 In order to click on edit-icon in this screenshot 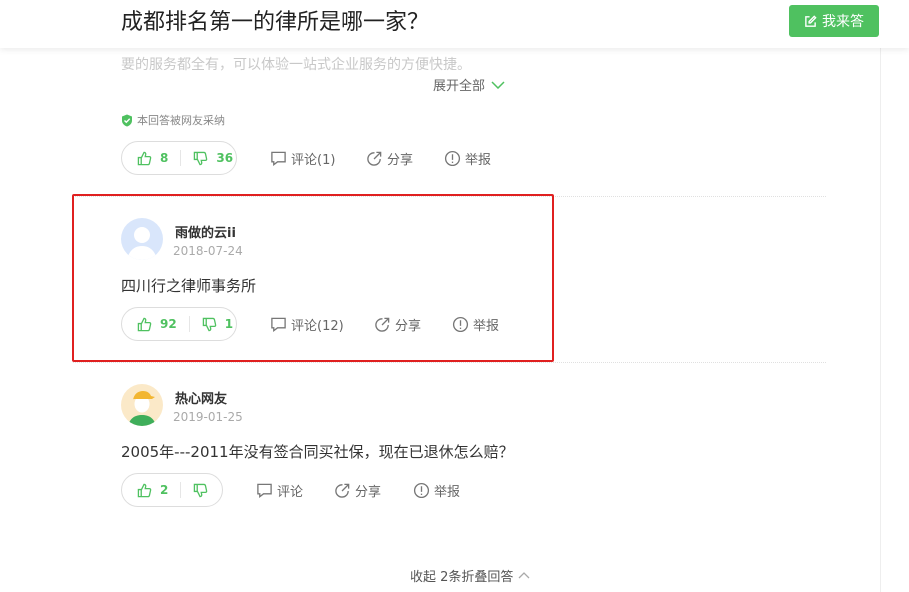, I will do `click(811, 20)`.